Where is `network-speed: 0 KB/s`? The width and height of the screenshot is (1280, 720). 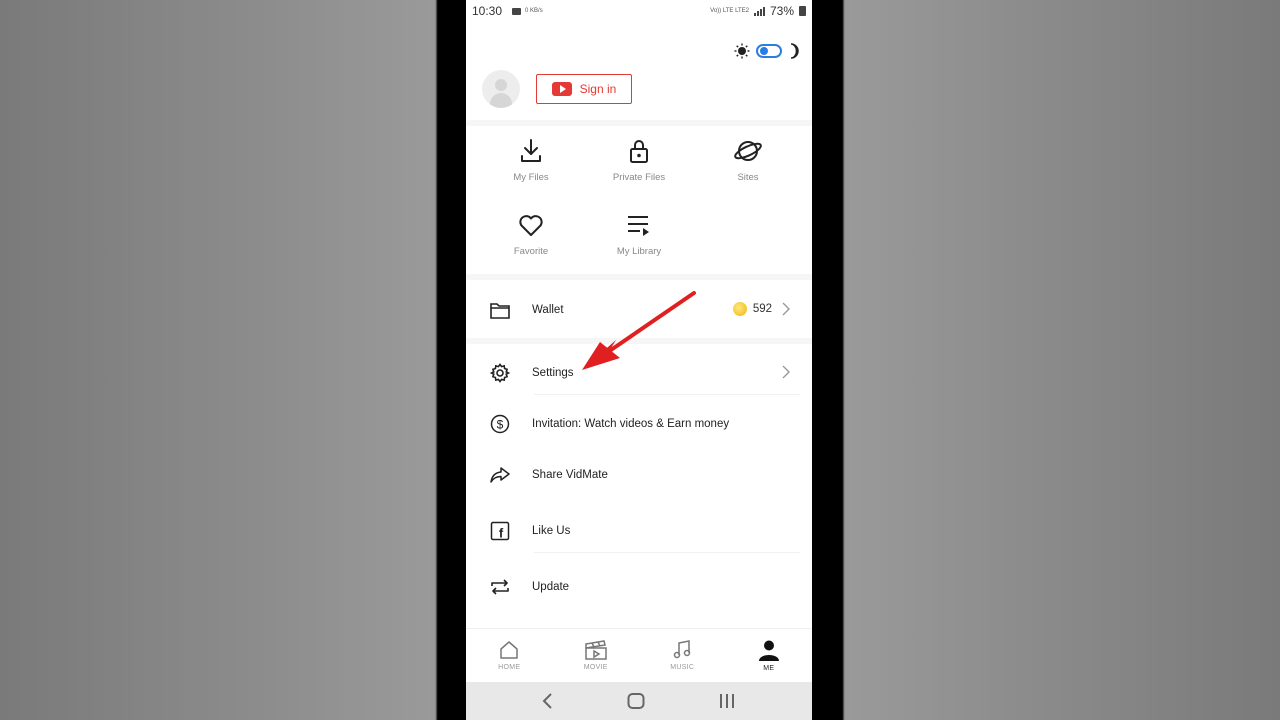 network-speed: 0 KB/s is located at coordinates (534, 11).